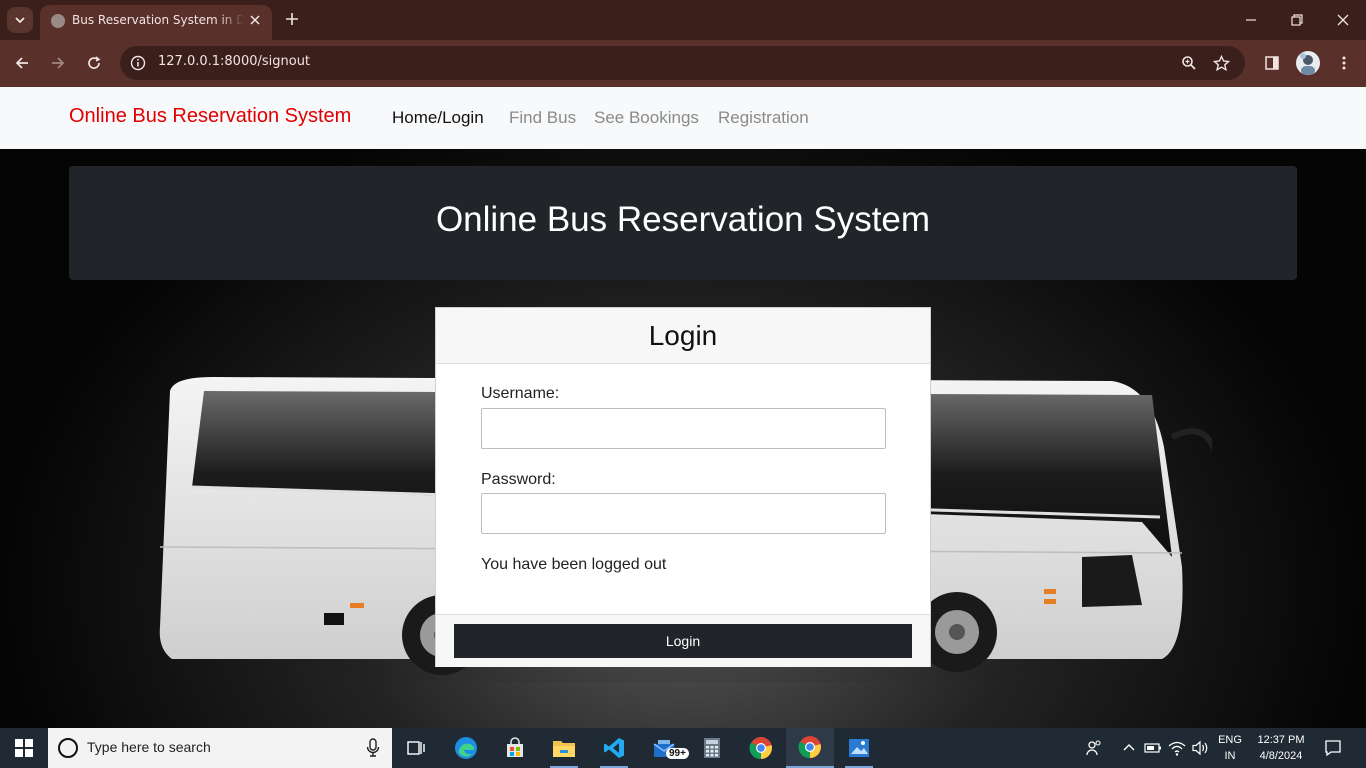 The height and width of the screenshot is (768, 1366). I want to click on password-input, so click(683, 513).